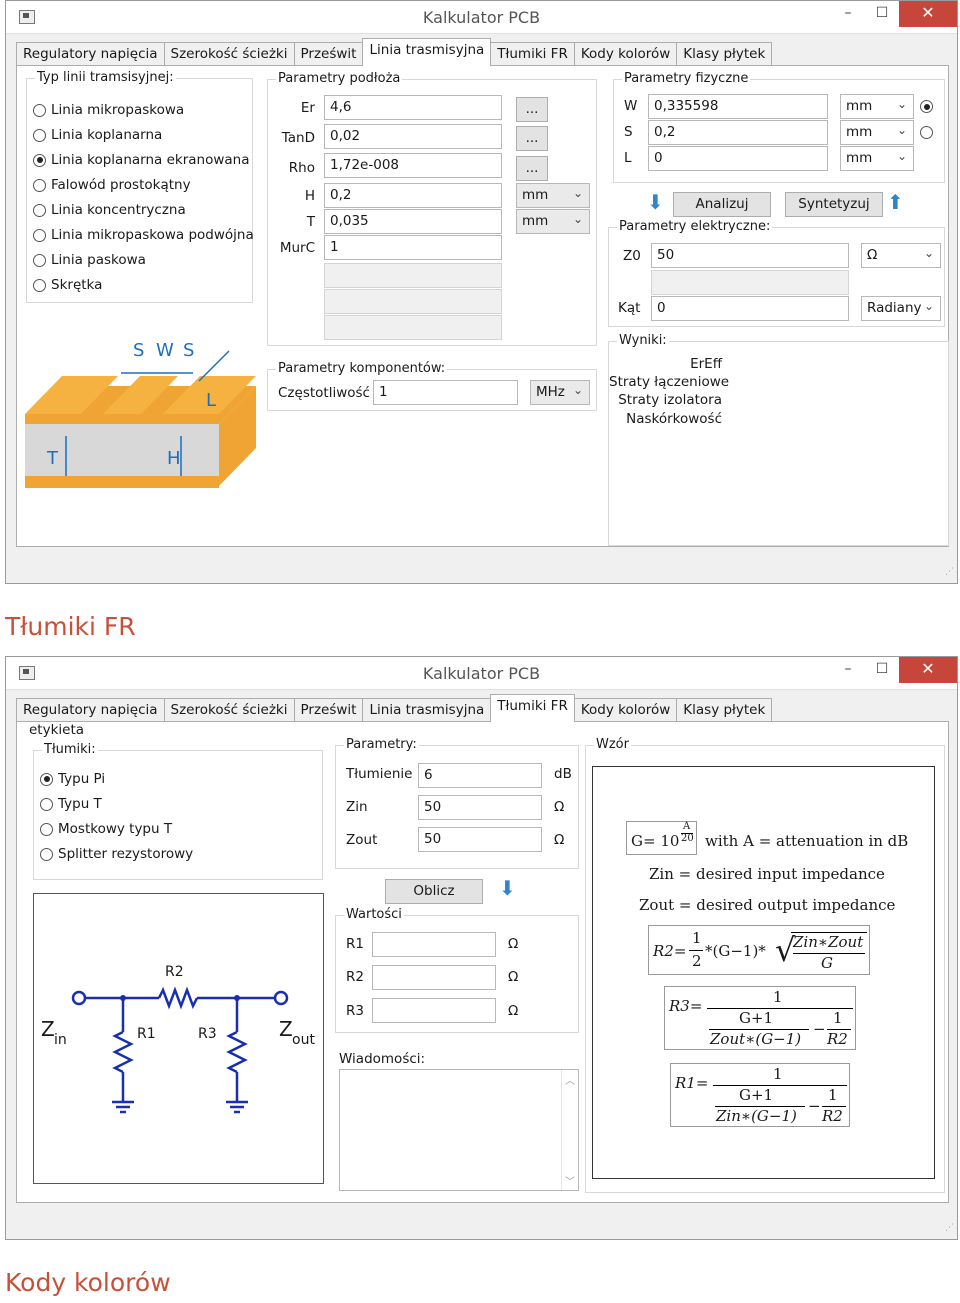 The image size is (960, 1303). I want to click on messages-scrollbar: ︿ ﹀, so click(569, 1130).